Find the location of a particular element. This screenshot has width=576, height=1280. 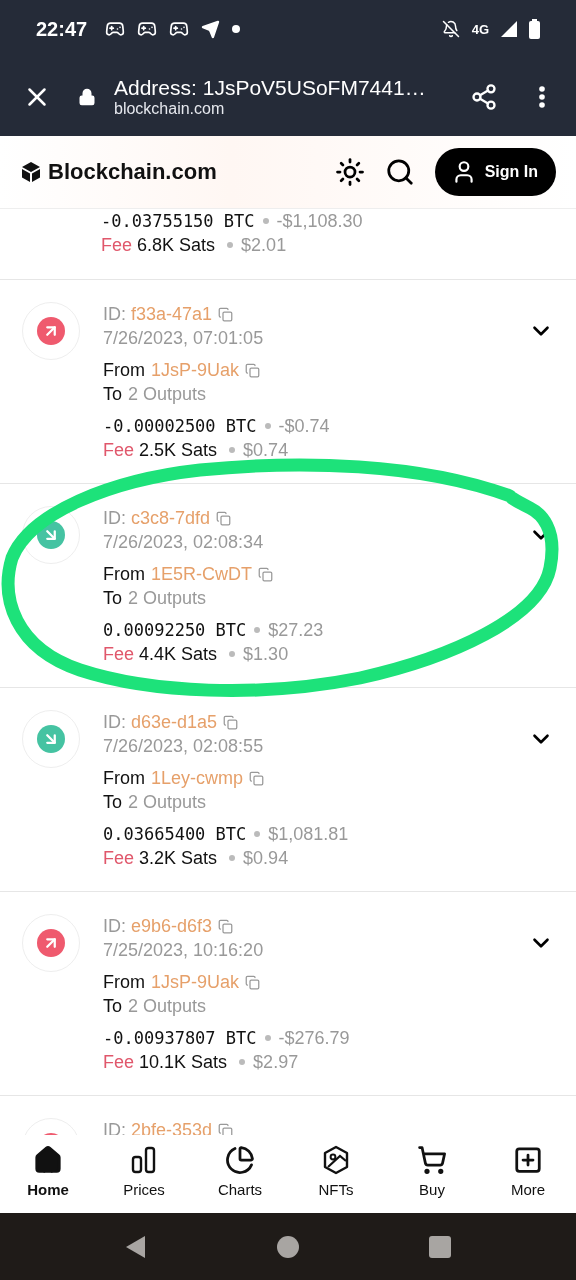

recents-square-icon is located at coordinates (440, 1246).